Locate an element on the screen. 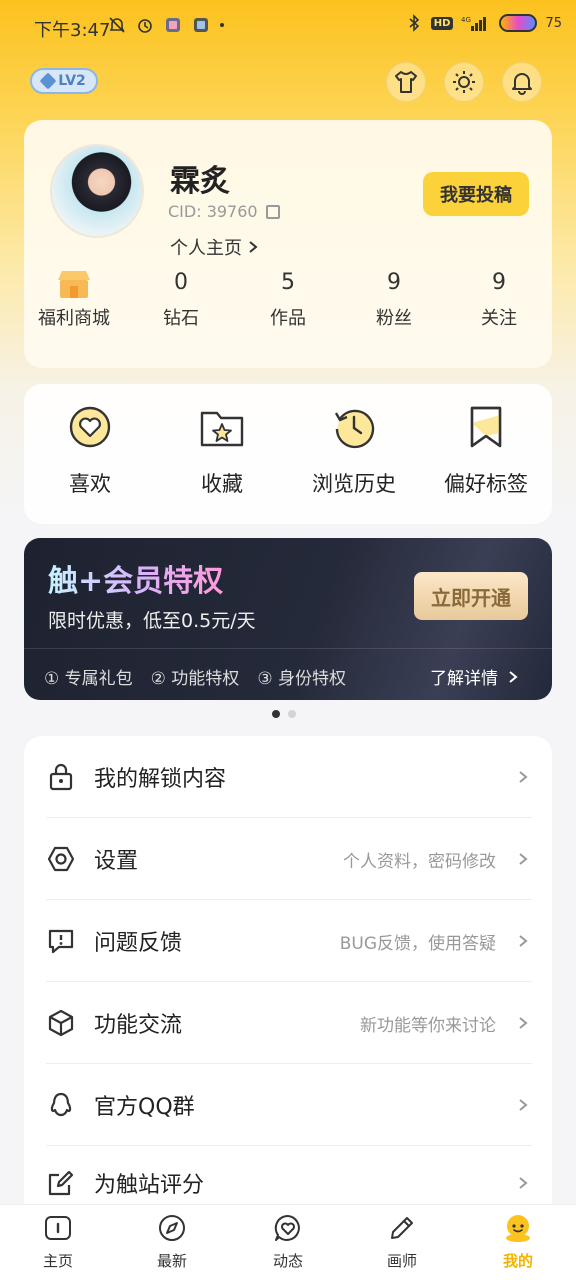 The image size is (576, 1280). nav-label: 最新 is located at coordinates (171, 1261).